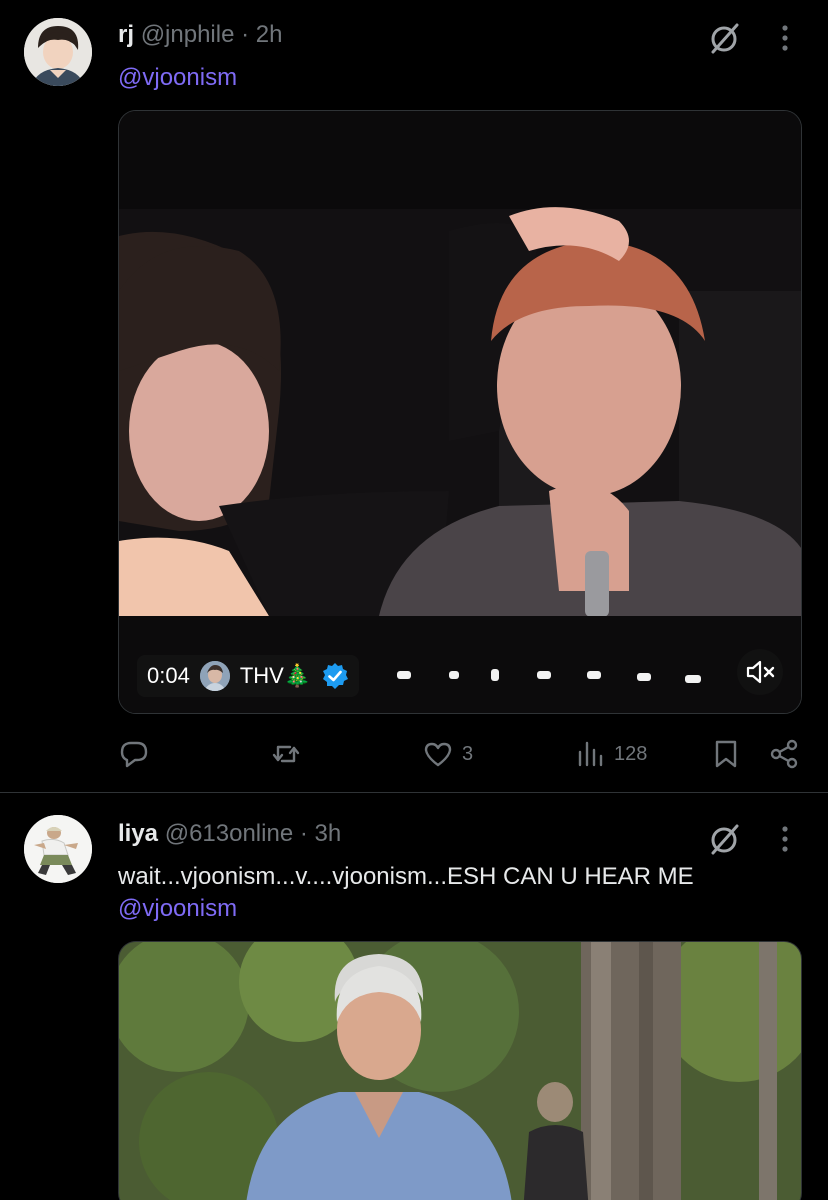 The height and width of the screenshot is (1200, 828). Describe the element at coordinates (328, 833) in the screenshot. I see `timestamp: 3h` at that location.